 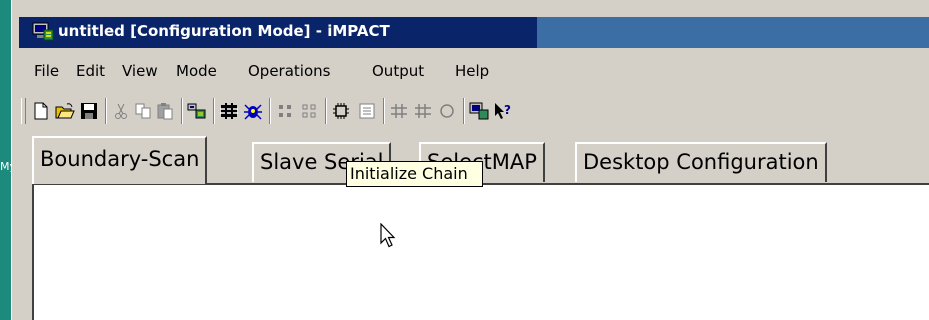 What do you see at coordinates (120, 160) in the screenshot?
I see `tab-boundary-scan: Boundary-Scan` at bounding box center [120, 160].